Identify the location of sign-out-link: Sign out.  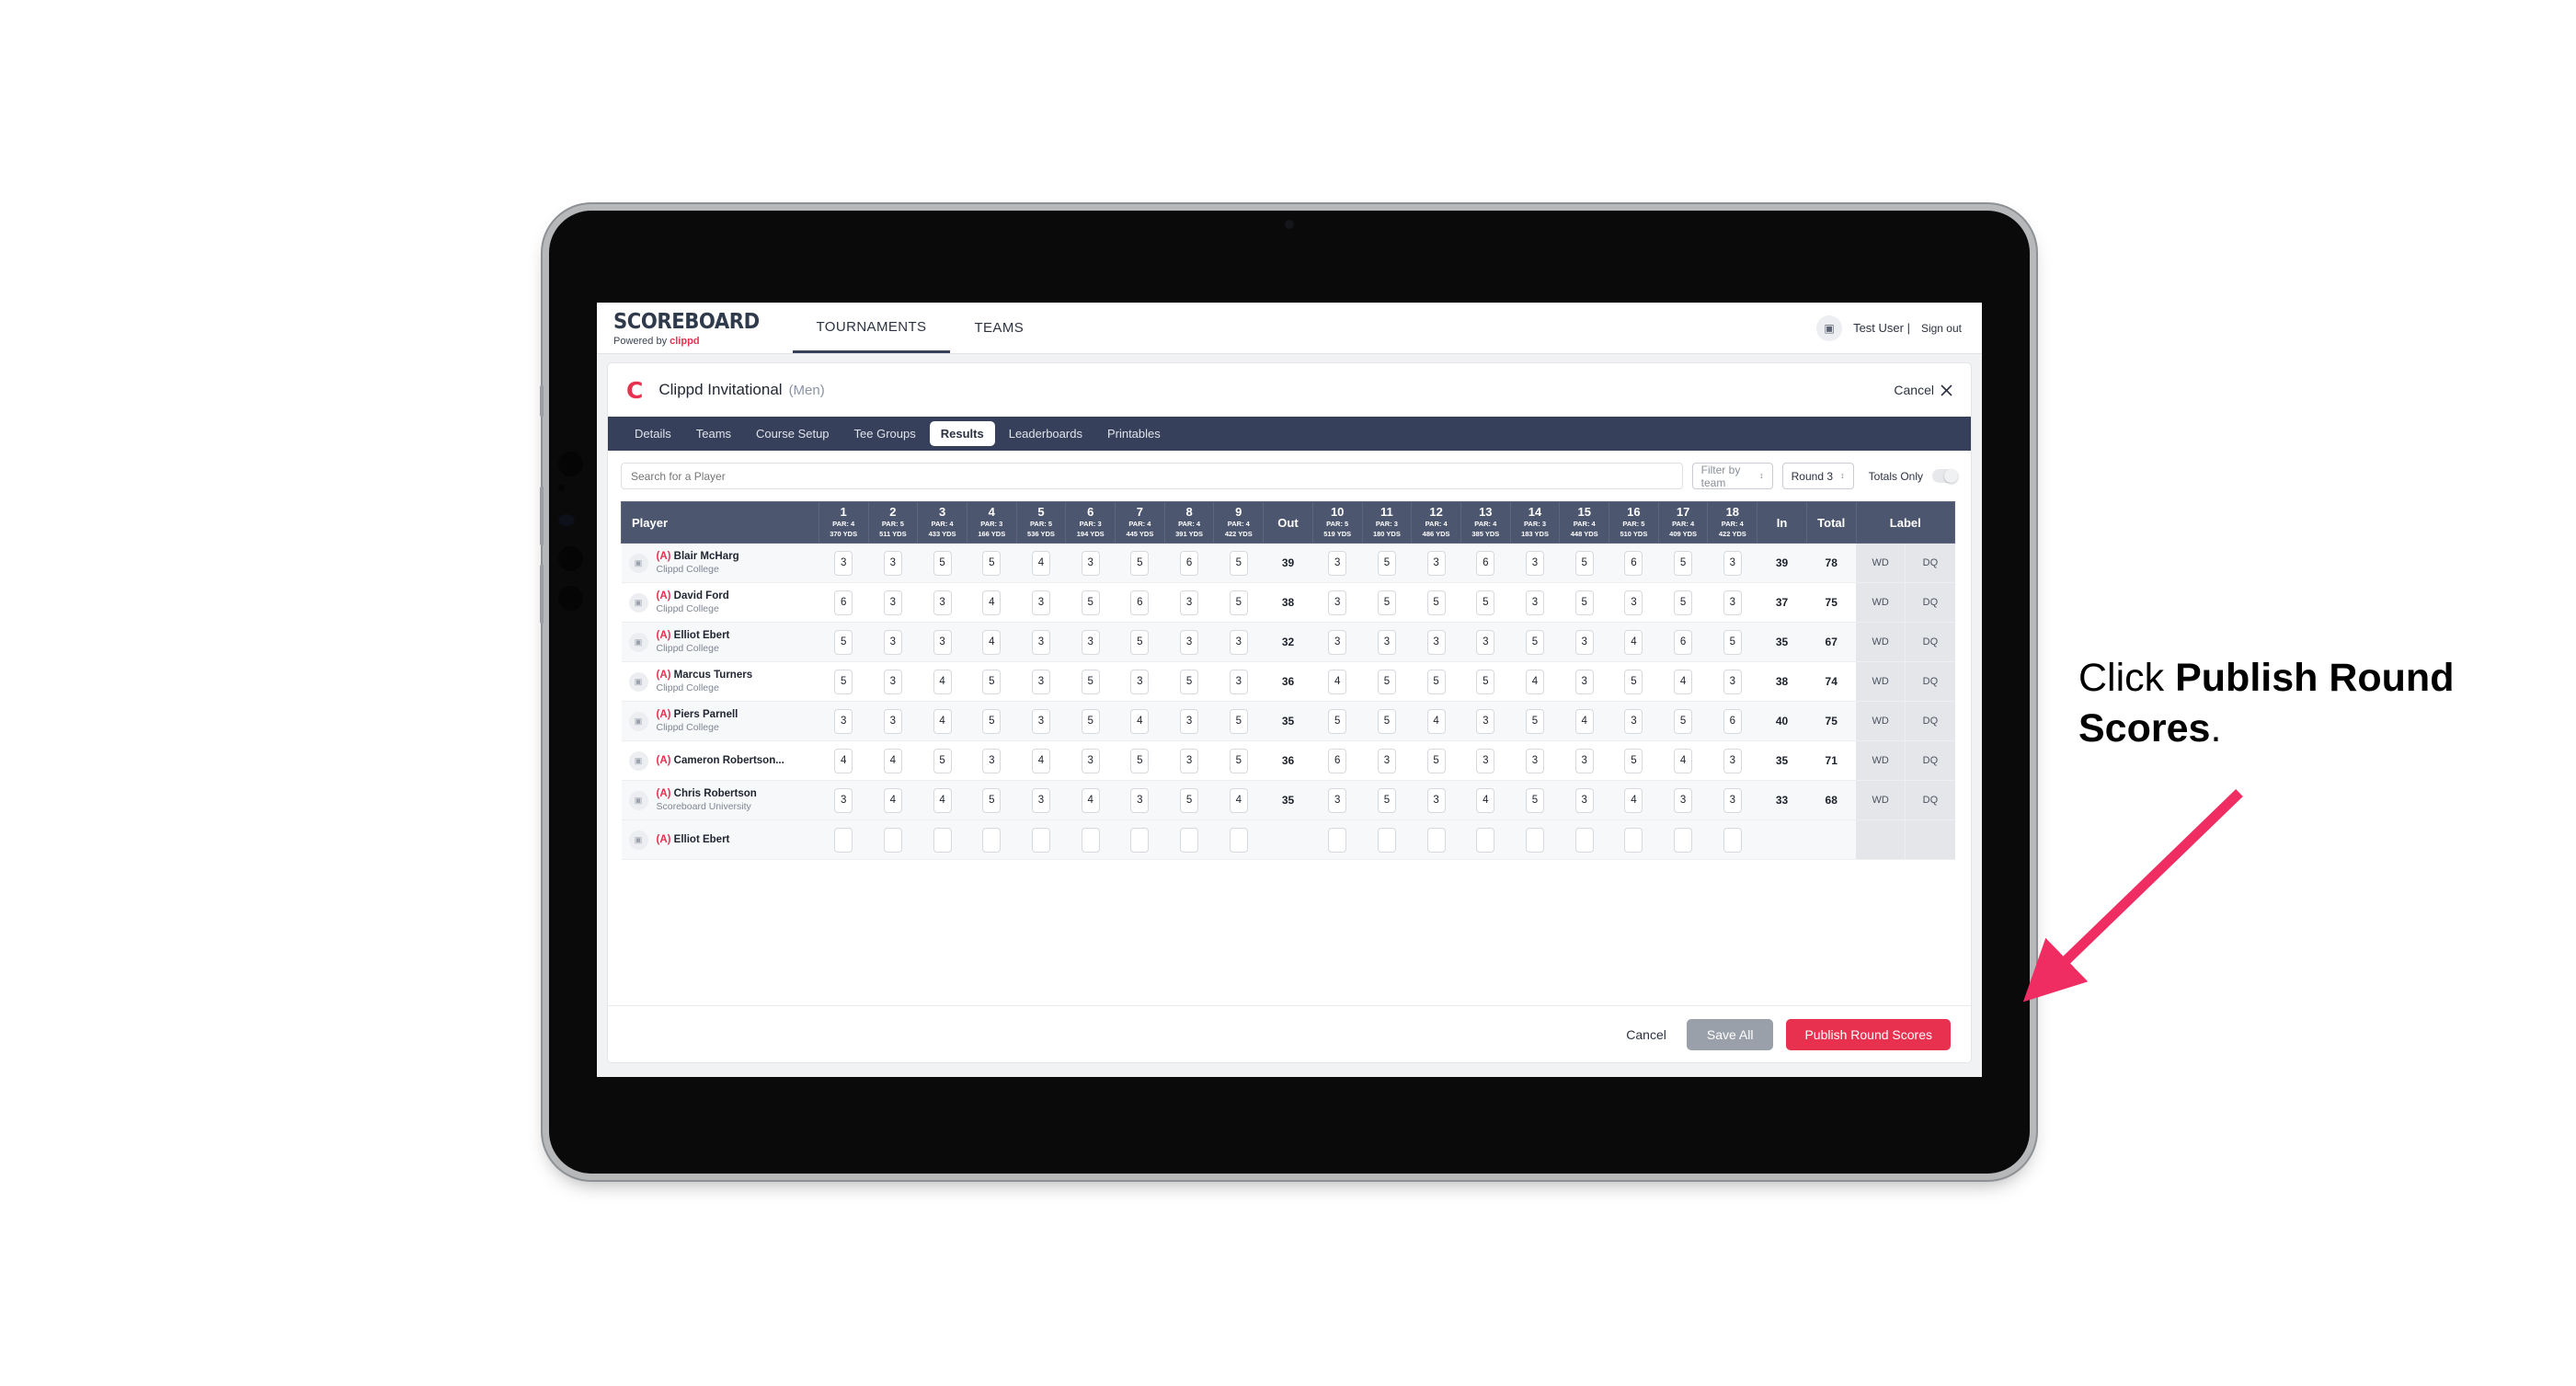
(1942, 328).